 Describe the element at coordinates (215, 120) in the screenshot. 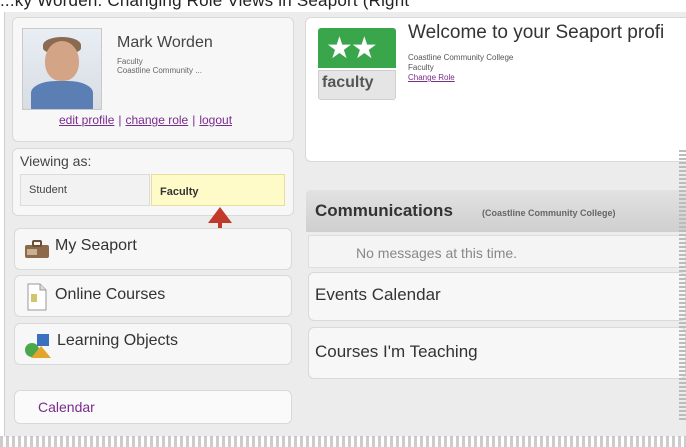

I see `logout-link: logout` at that location.